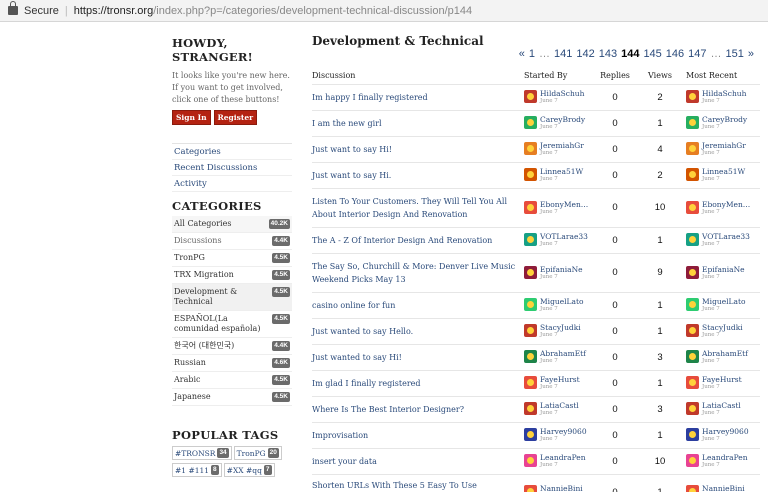 Image resolution: width=768 pixels, height=492 pixels. What do you see at coordinates (418, 382) in the screenshot?
I see `discussion-title: Im glad I finally registered` at bounding box center [418, 382].